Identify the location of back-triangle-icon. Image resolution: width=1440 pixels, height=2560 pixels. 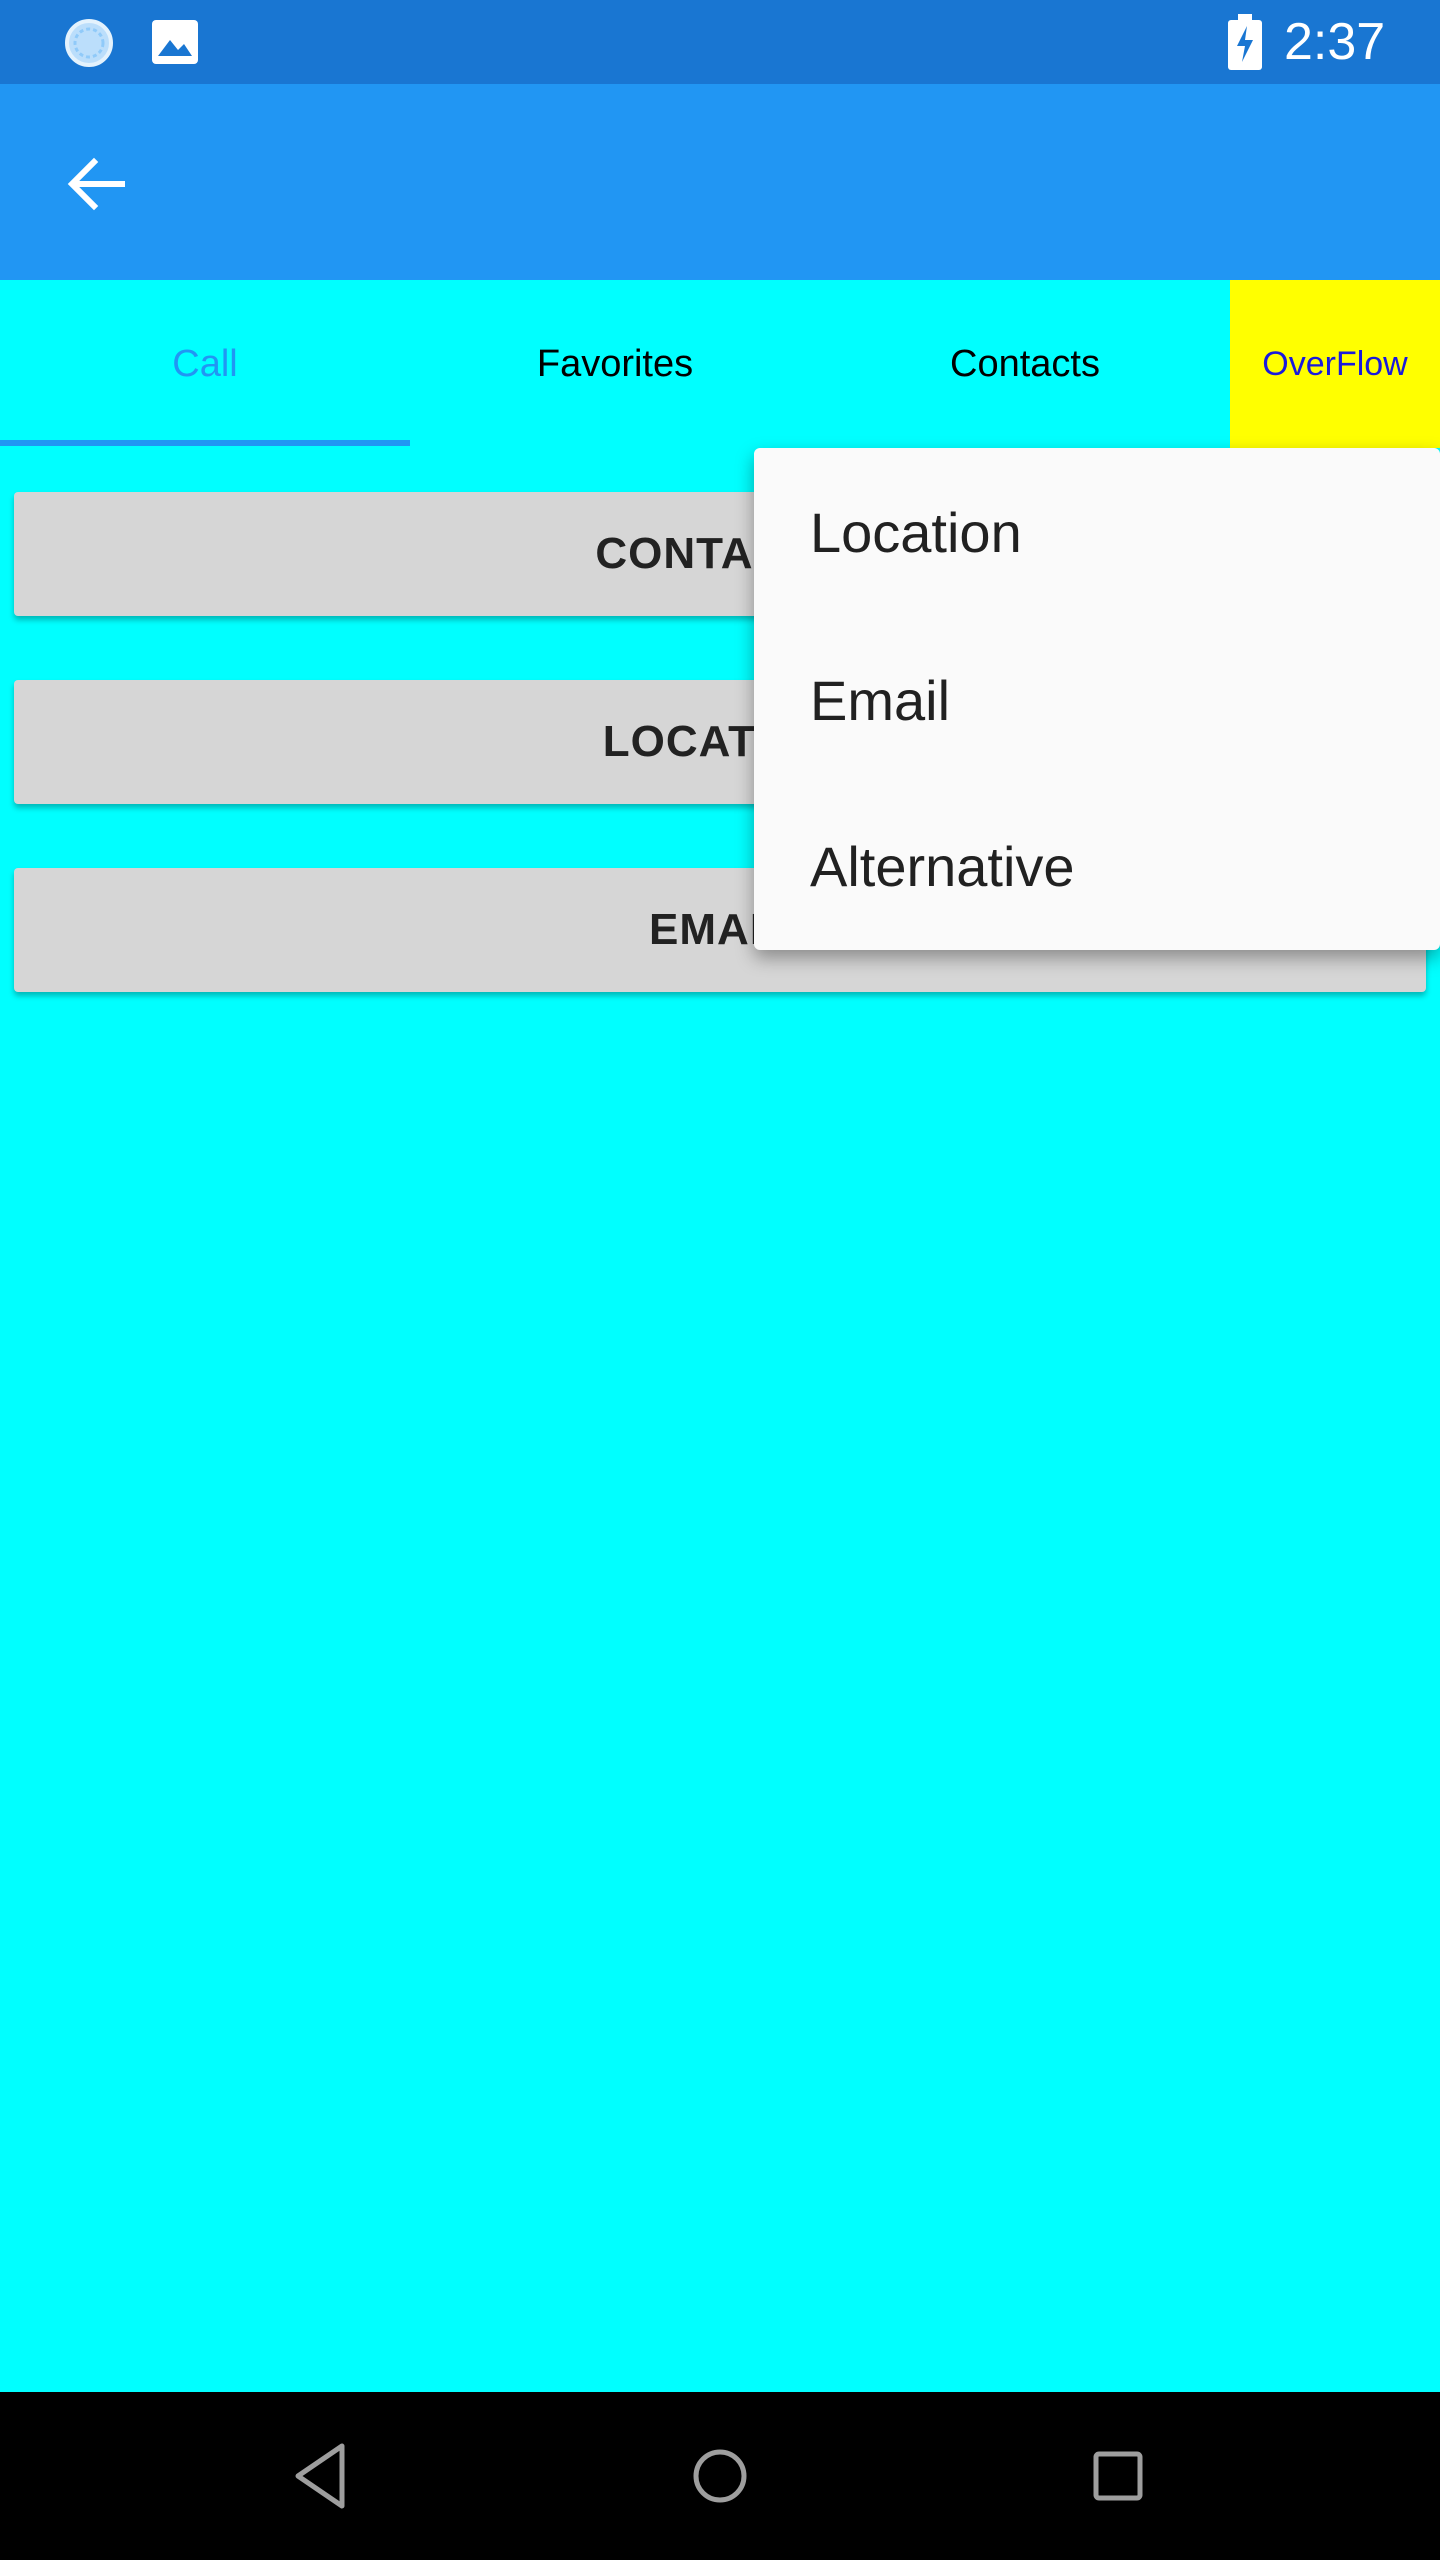
(322, 2476).